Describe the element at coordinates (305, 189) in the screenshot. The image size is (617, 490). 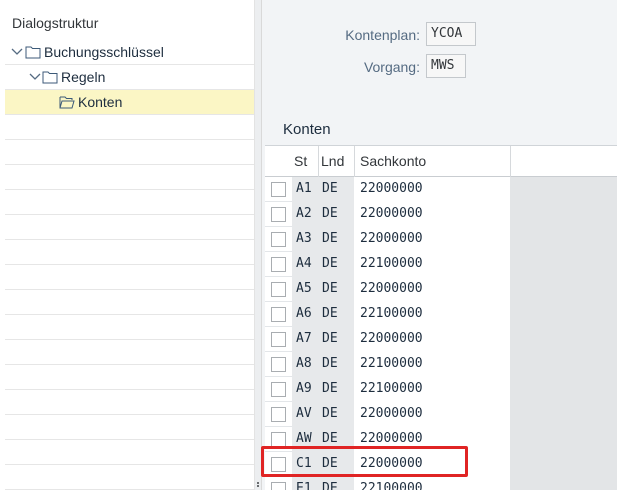
I see `cell-st: A1` at that location.